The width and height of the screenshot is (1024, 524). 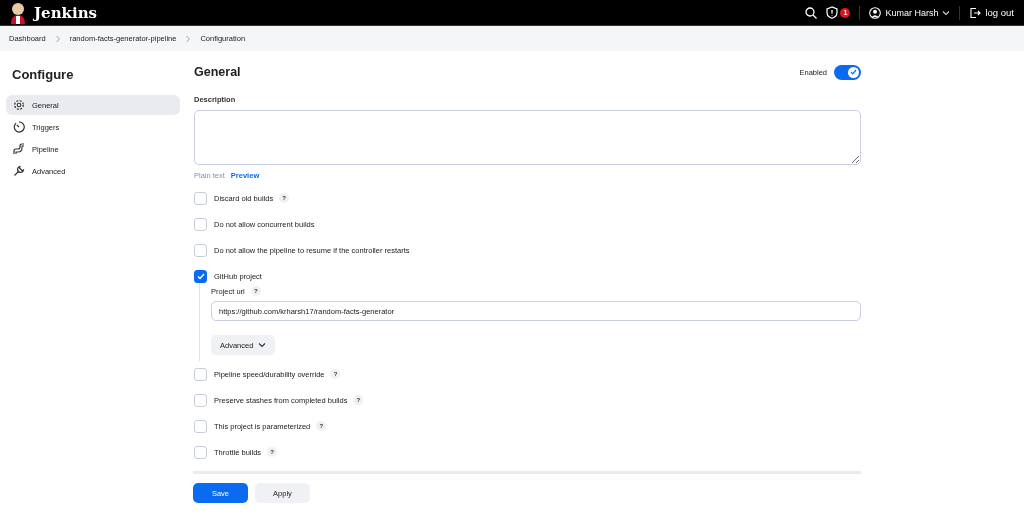 What do you see at coordinates (875, 12) in the screenshot?
I see `user-avatar-icon` at bounding box center [875, 12].